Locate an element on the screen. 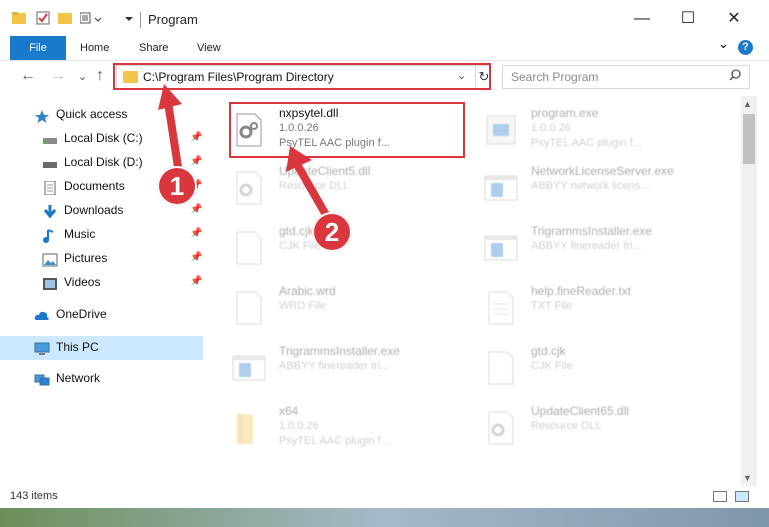 This screenshot has height=527, width=769. large-icons-view-icon is located at coordinates (742, 496).